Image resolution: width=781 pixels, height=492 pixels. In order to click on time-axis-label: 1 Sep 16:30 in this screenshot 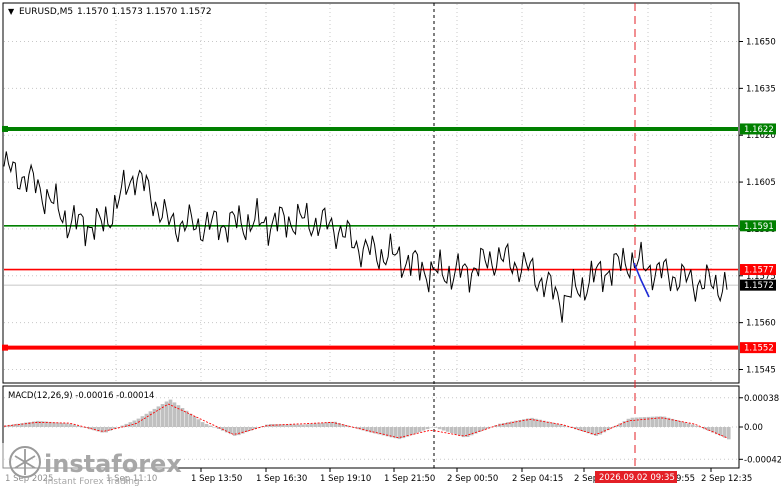, I will do `click(281, 479)`.